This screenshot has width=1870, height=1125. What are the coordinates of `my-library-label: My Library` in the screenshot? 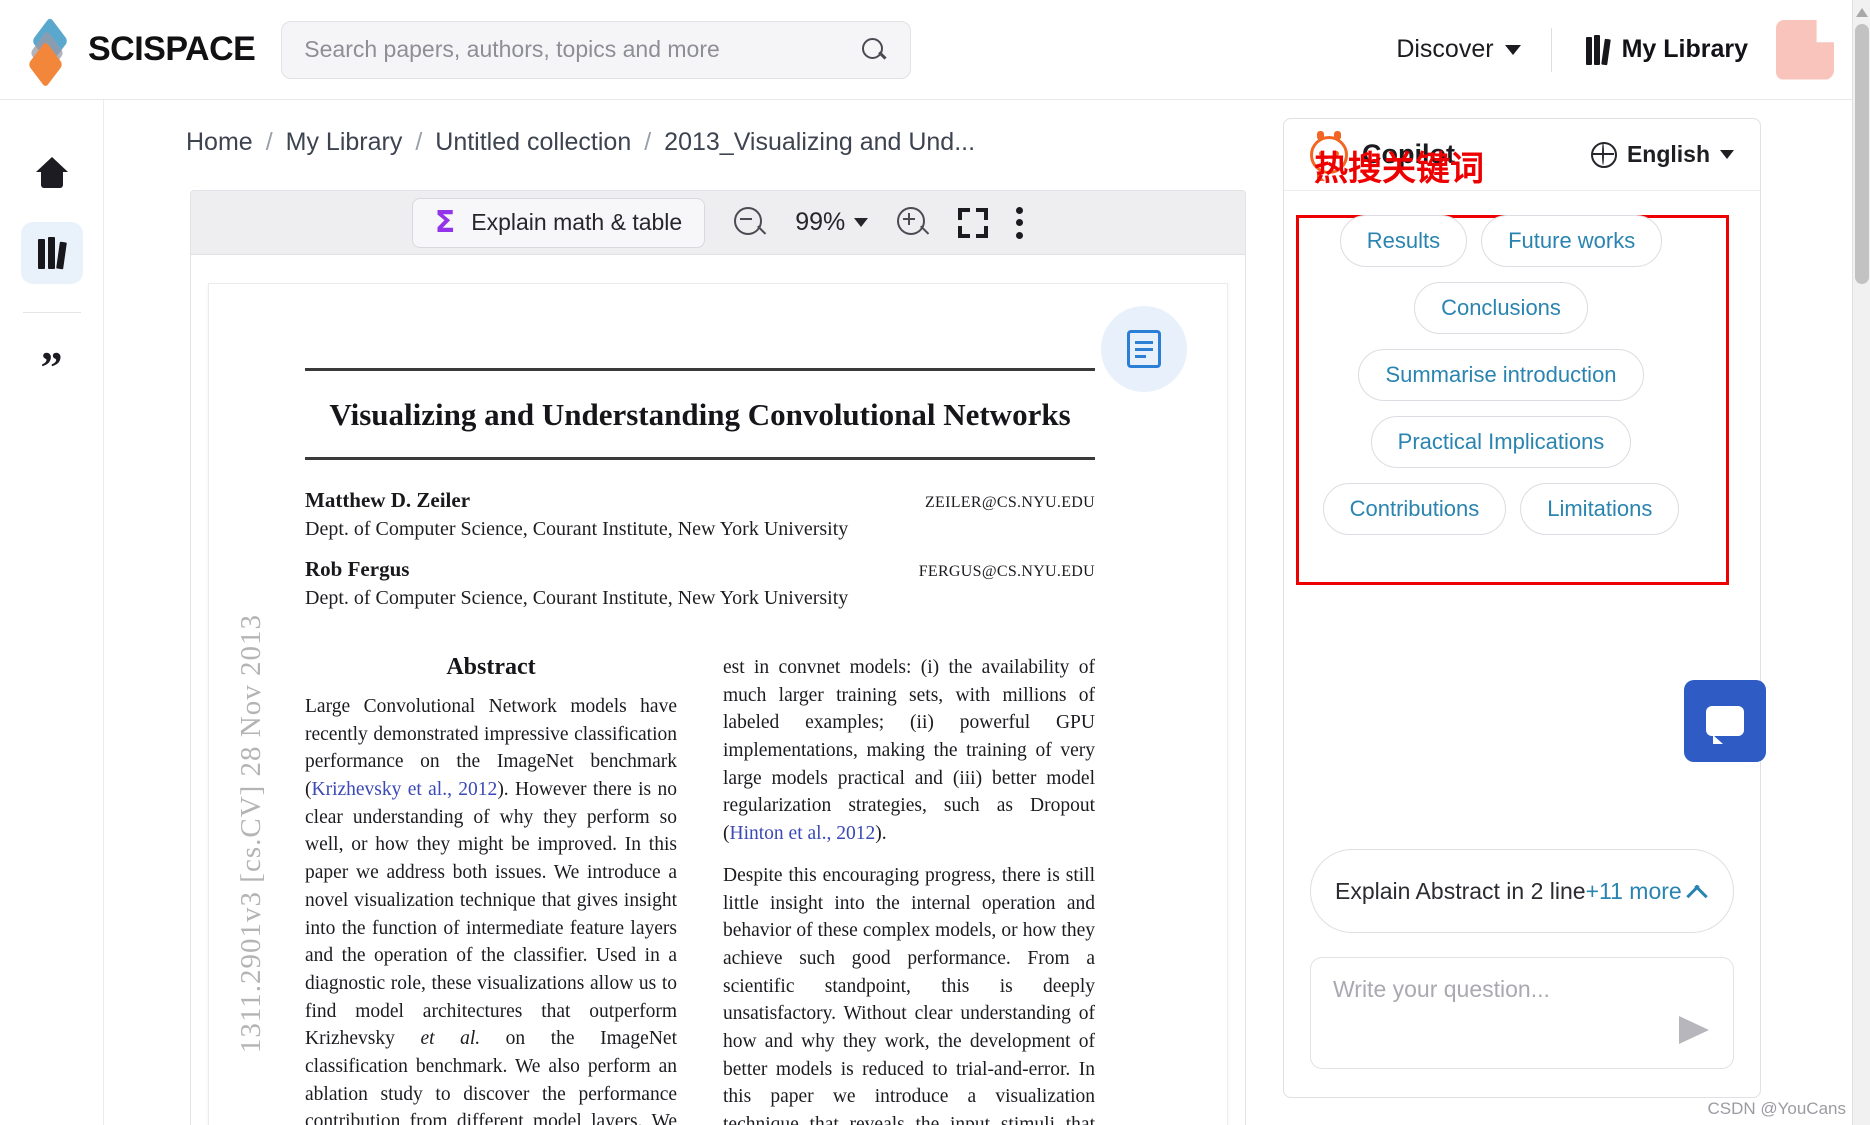 It's located at (1684, 49).